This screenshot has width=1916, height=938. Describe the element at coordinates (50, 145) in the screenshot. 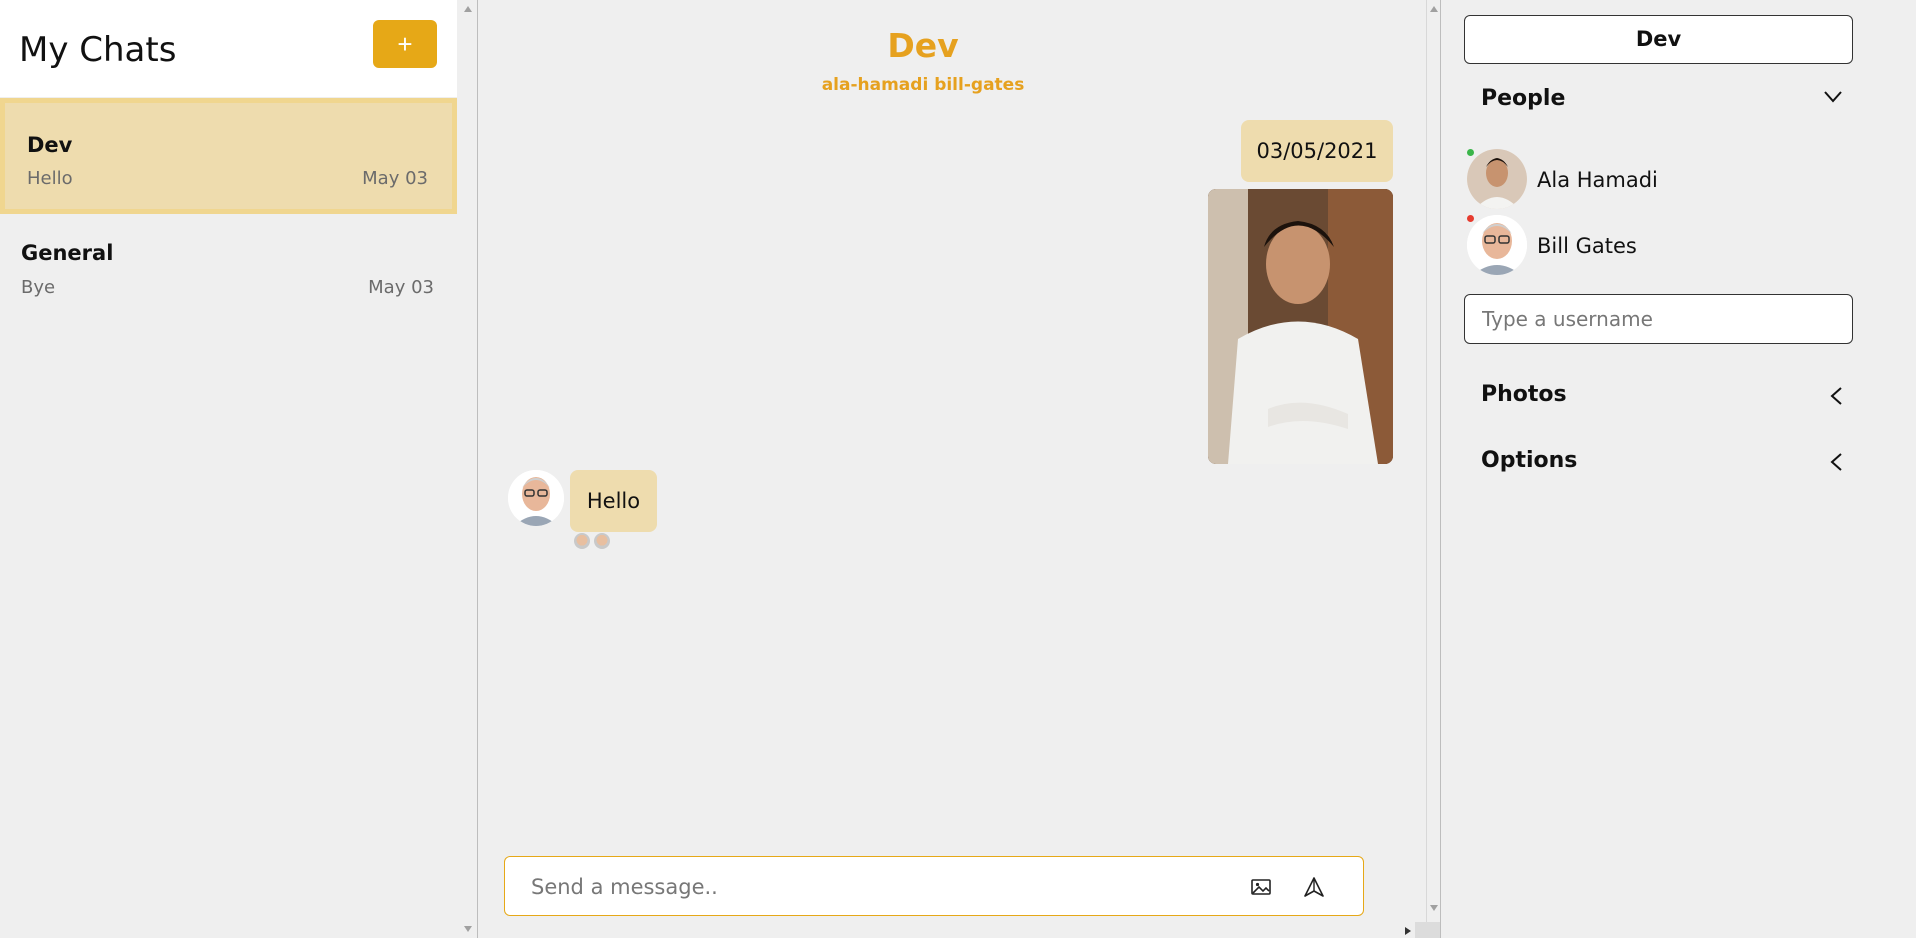

I see `chat-card-name: Dev` at that location.